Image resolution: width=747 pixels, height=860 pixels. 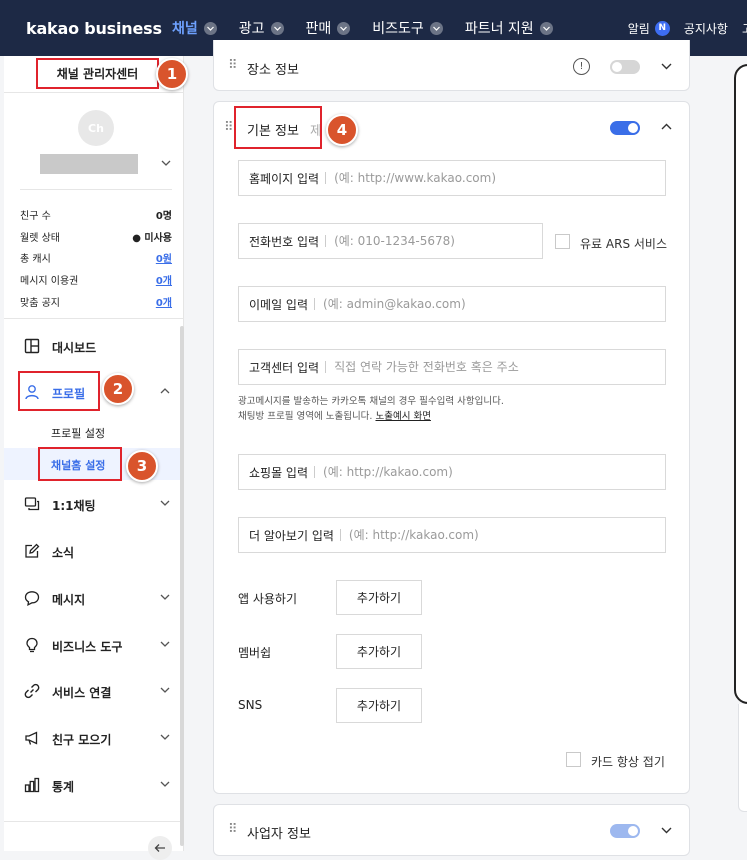 What do you see at coordinates (573, 759) in the screenshot?
I see `always-fold-checkbox` at bounding box center [573, 759].